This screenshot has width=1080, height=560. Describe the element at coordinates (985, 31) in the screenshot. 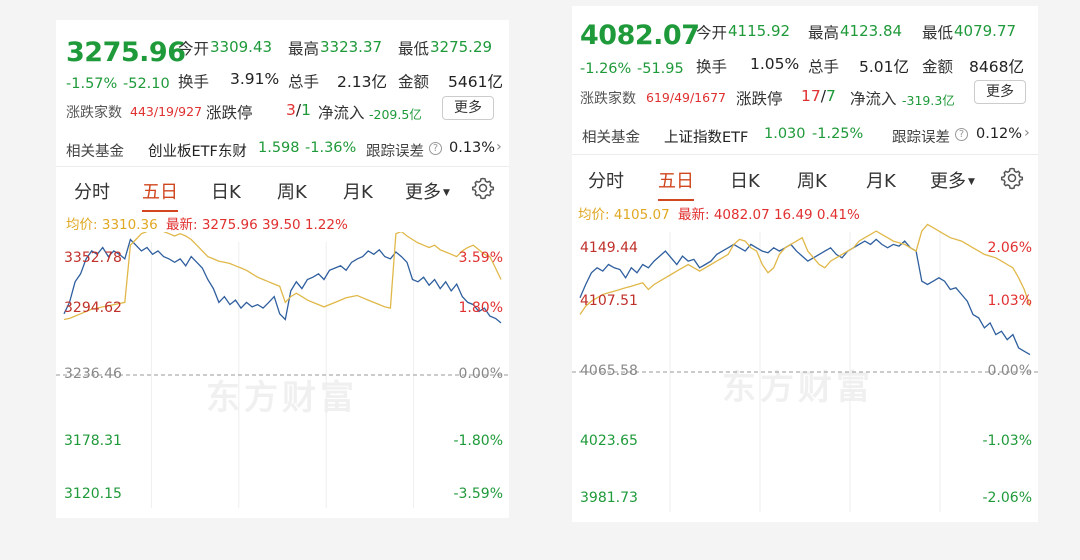

I see `low-value: 4079.77` at that location.